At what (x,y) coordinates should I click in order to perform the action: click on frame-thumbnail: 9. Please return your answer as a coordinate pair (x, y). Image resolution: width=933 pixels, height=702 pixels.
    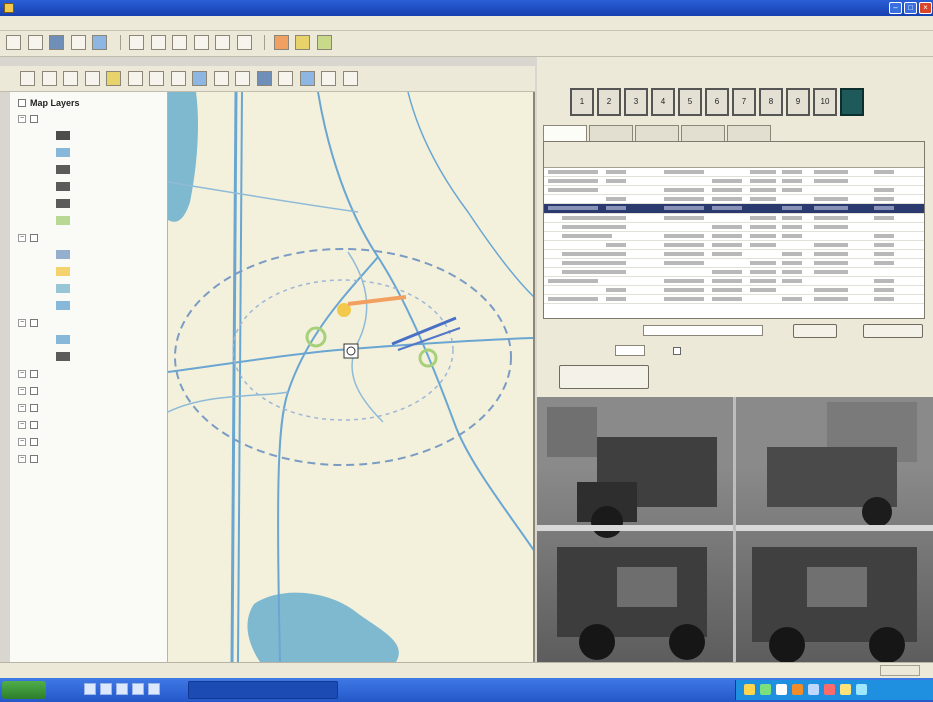
    Looking at the image, I should click on (798, 102).